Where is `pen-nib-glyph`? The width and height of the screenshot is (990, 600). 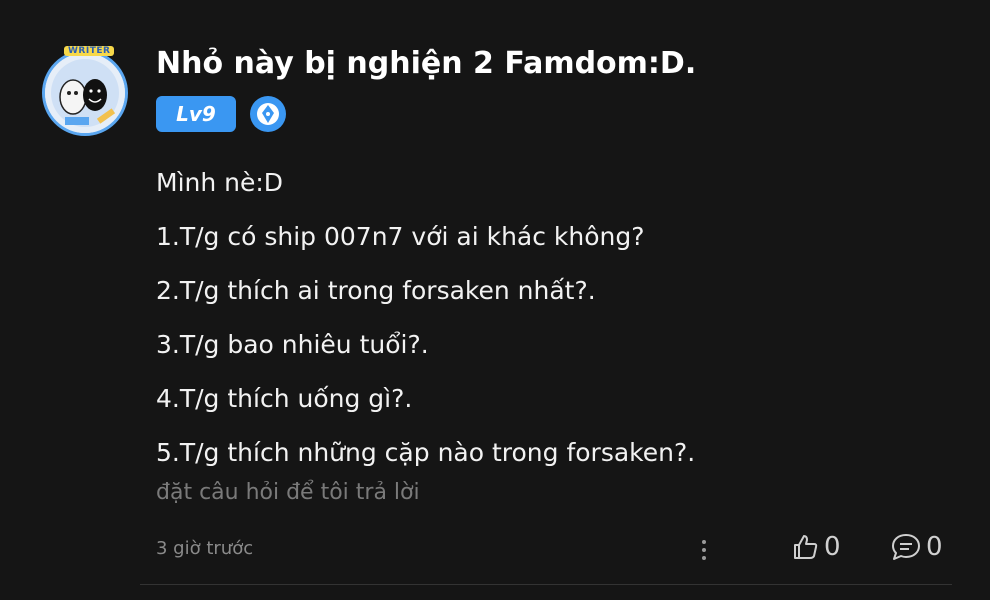
pen-nib-glyph is located at coordinates (268, 114).